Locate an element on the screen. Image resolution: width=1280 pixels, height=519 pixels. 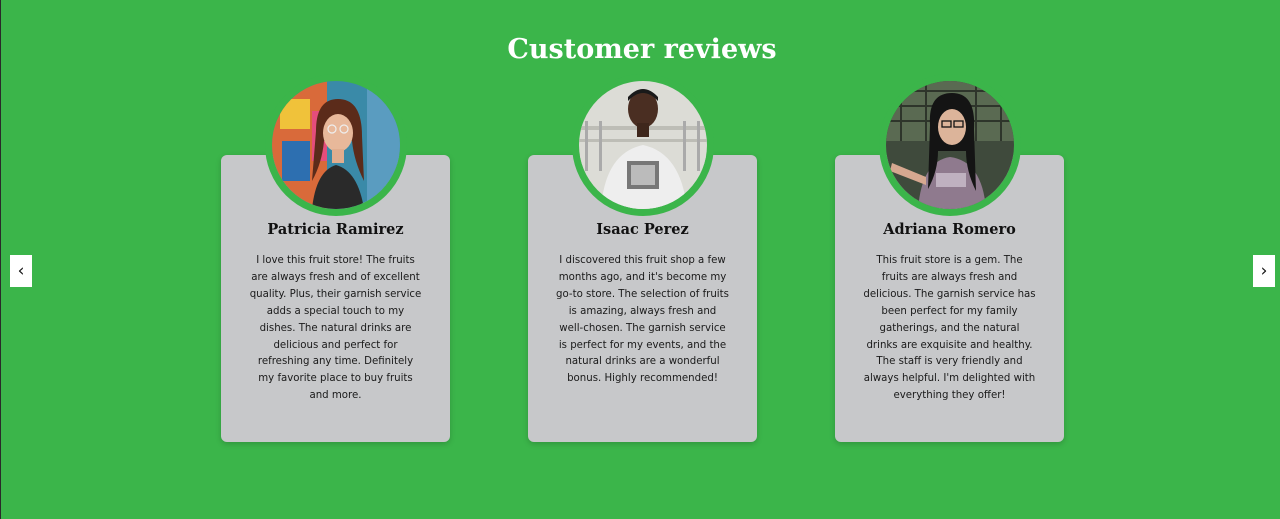
reviewer-name: Adriana Romero is located at coordinates (949, 229).